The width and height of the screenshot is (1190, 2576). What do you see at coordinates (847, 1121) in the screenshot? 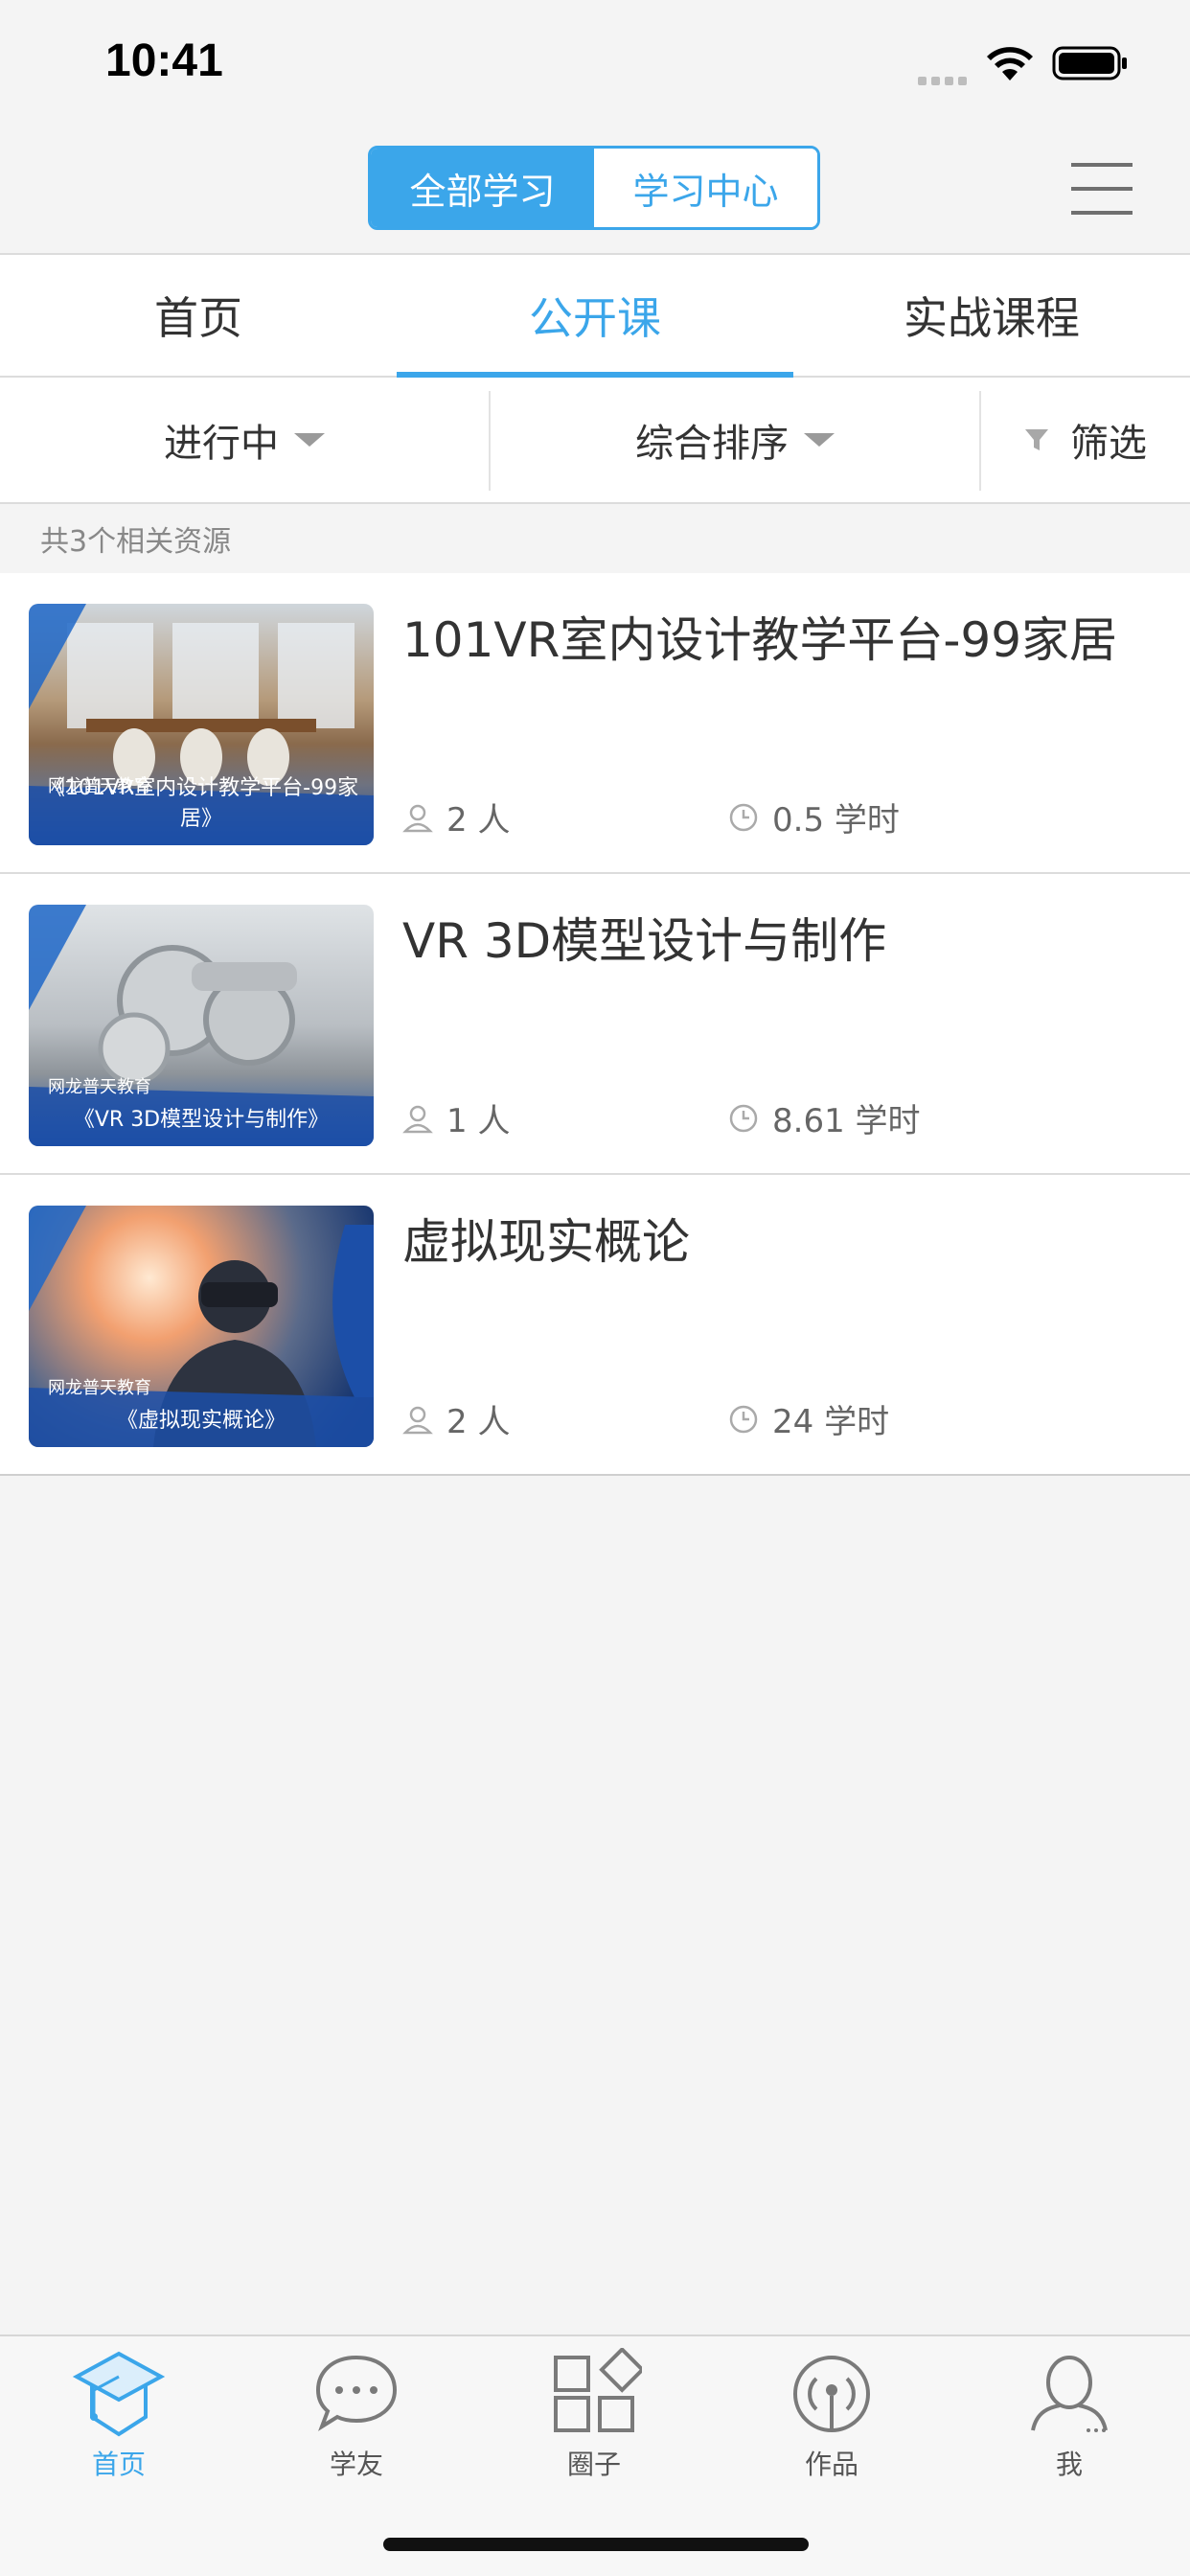
I see `course-hours-text: 8.61 学时` at bounding box center [847, 1121].